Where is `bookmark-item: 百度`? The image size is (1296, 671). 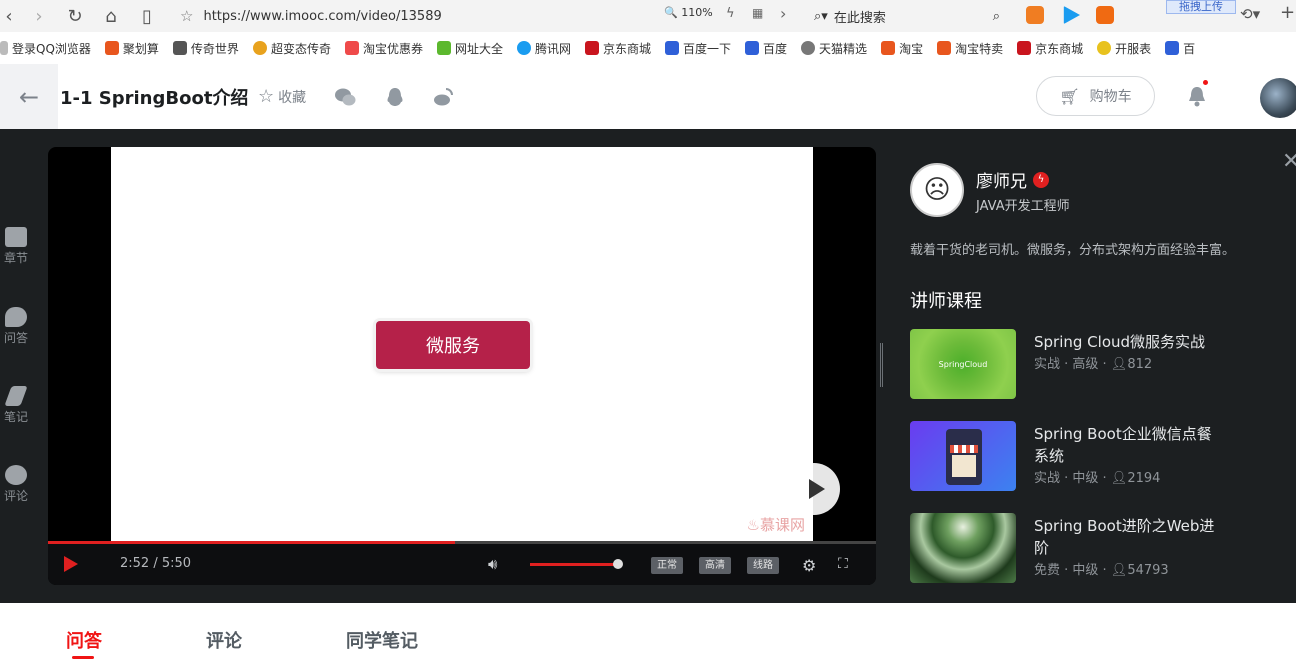 bookmark-item: 百度 is located at coordinates (766, 48).